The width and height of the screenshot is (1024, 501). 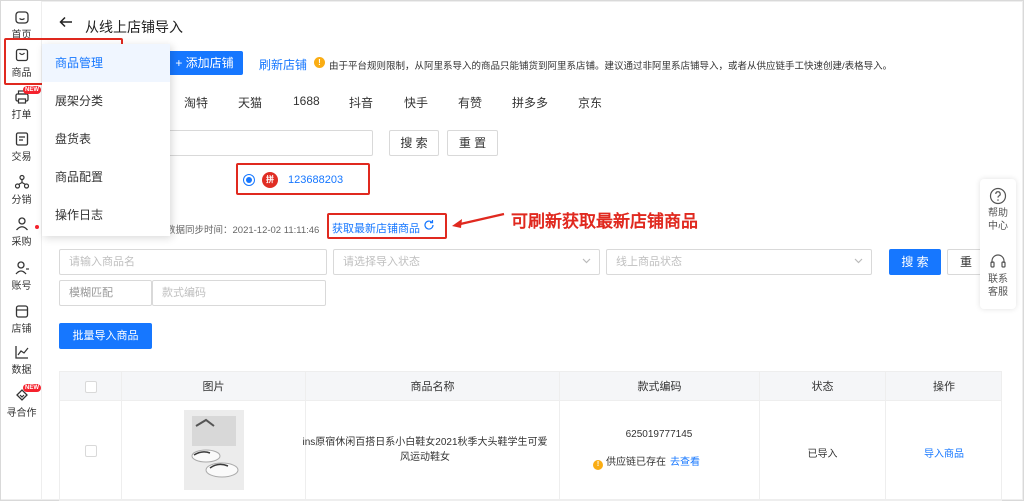 What do you see at coordinates (915, 262) in the screenshot?
I see `filter-search-button: 搜 索` at bounding box center [915, 262].